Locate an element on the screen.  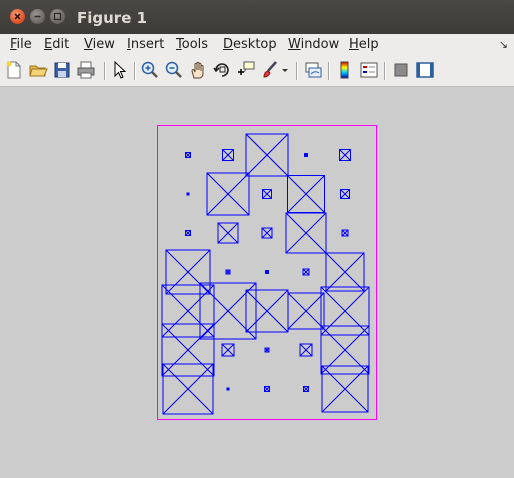
hide-plot-tools-icon is located at coordinates (401, 70).